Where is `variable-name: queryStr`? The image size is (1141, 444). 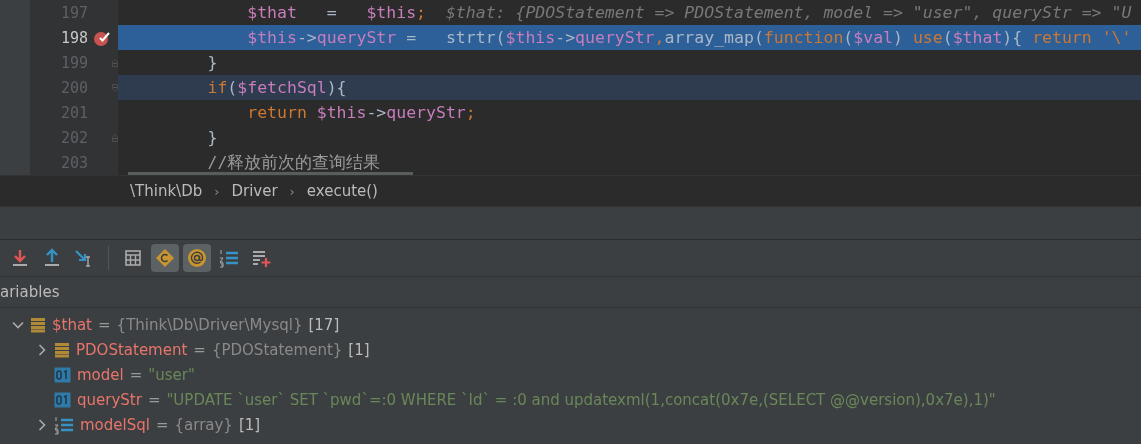 variable-name: queryStr is located at coordinates (109, 399).